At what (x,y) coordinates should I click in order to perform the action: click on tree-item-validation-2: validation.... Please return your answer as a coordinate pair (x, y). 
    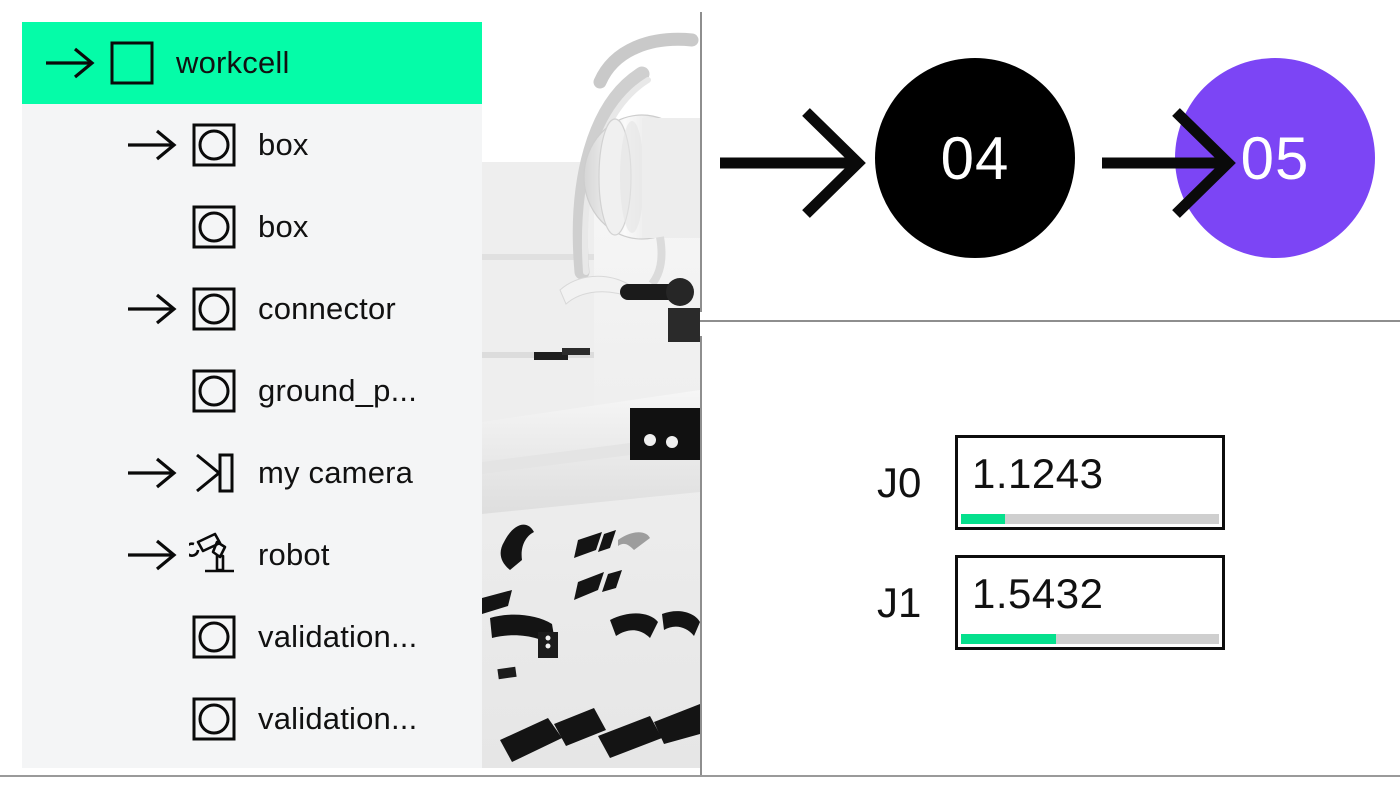
    Looking at the image, I should click on (252, 719).